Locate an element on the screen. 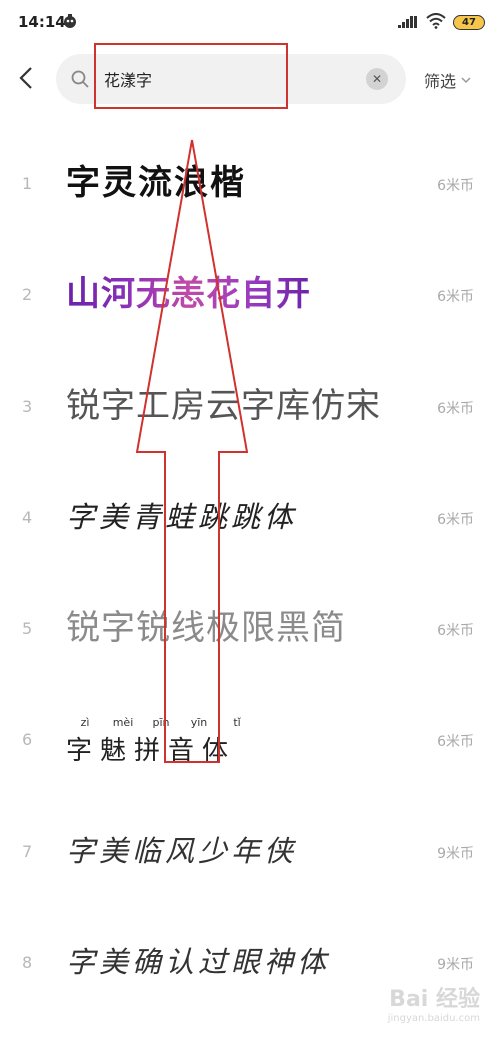 The height and width of the screenshot is (1042, 500). clear-search-button: ✕ is located at coordinates (377, 79).